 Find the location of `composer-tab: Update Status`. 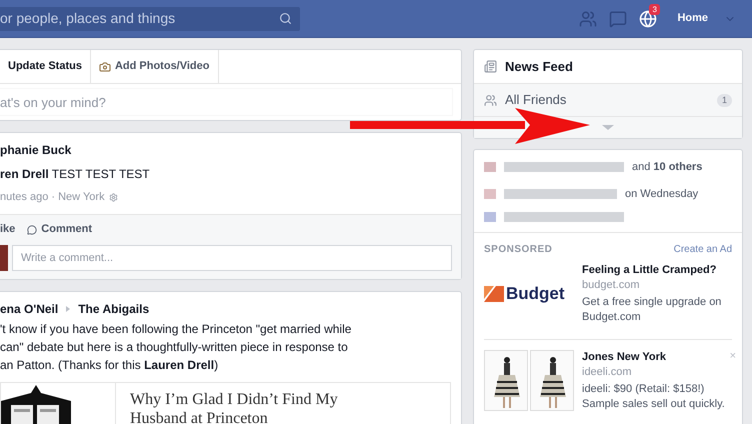

composer-tab: Update Status is located at coordinates (45, 66).